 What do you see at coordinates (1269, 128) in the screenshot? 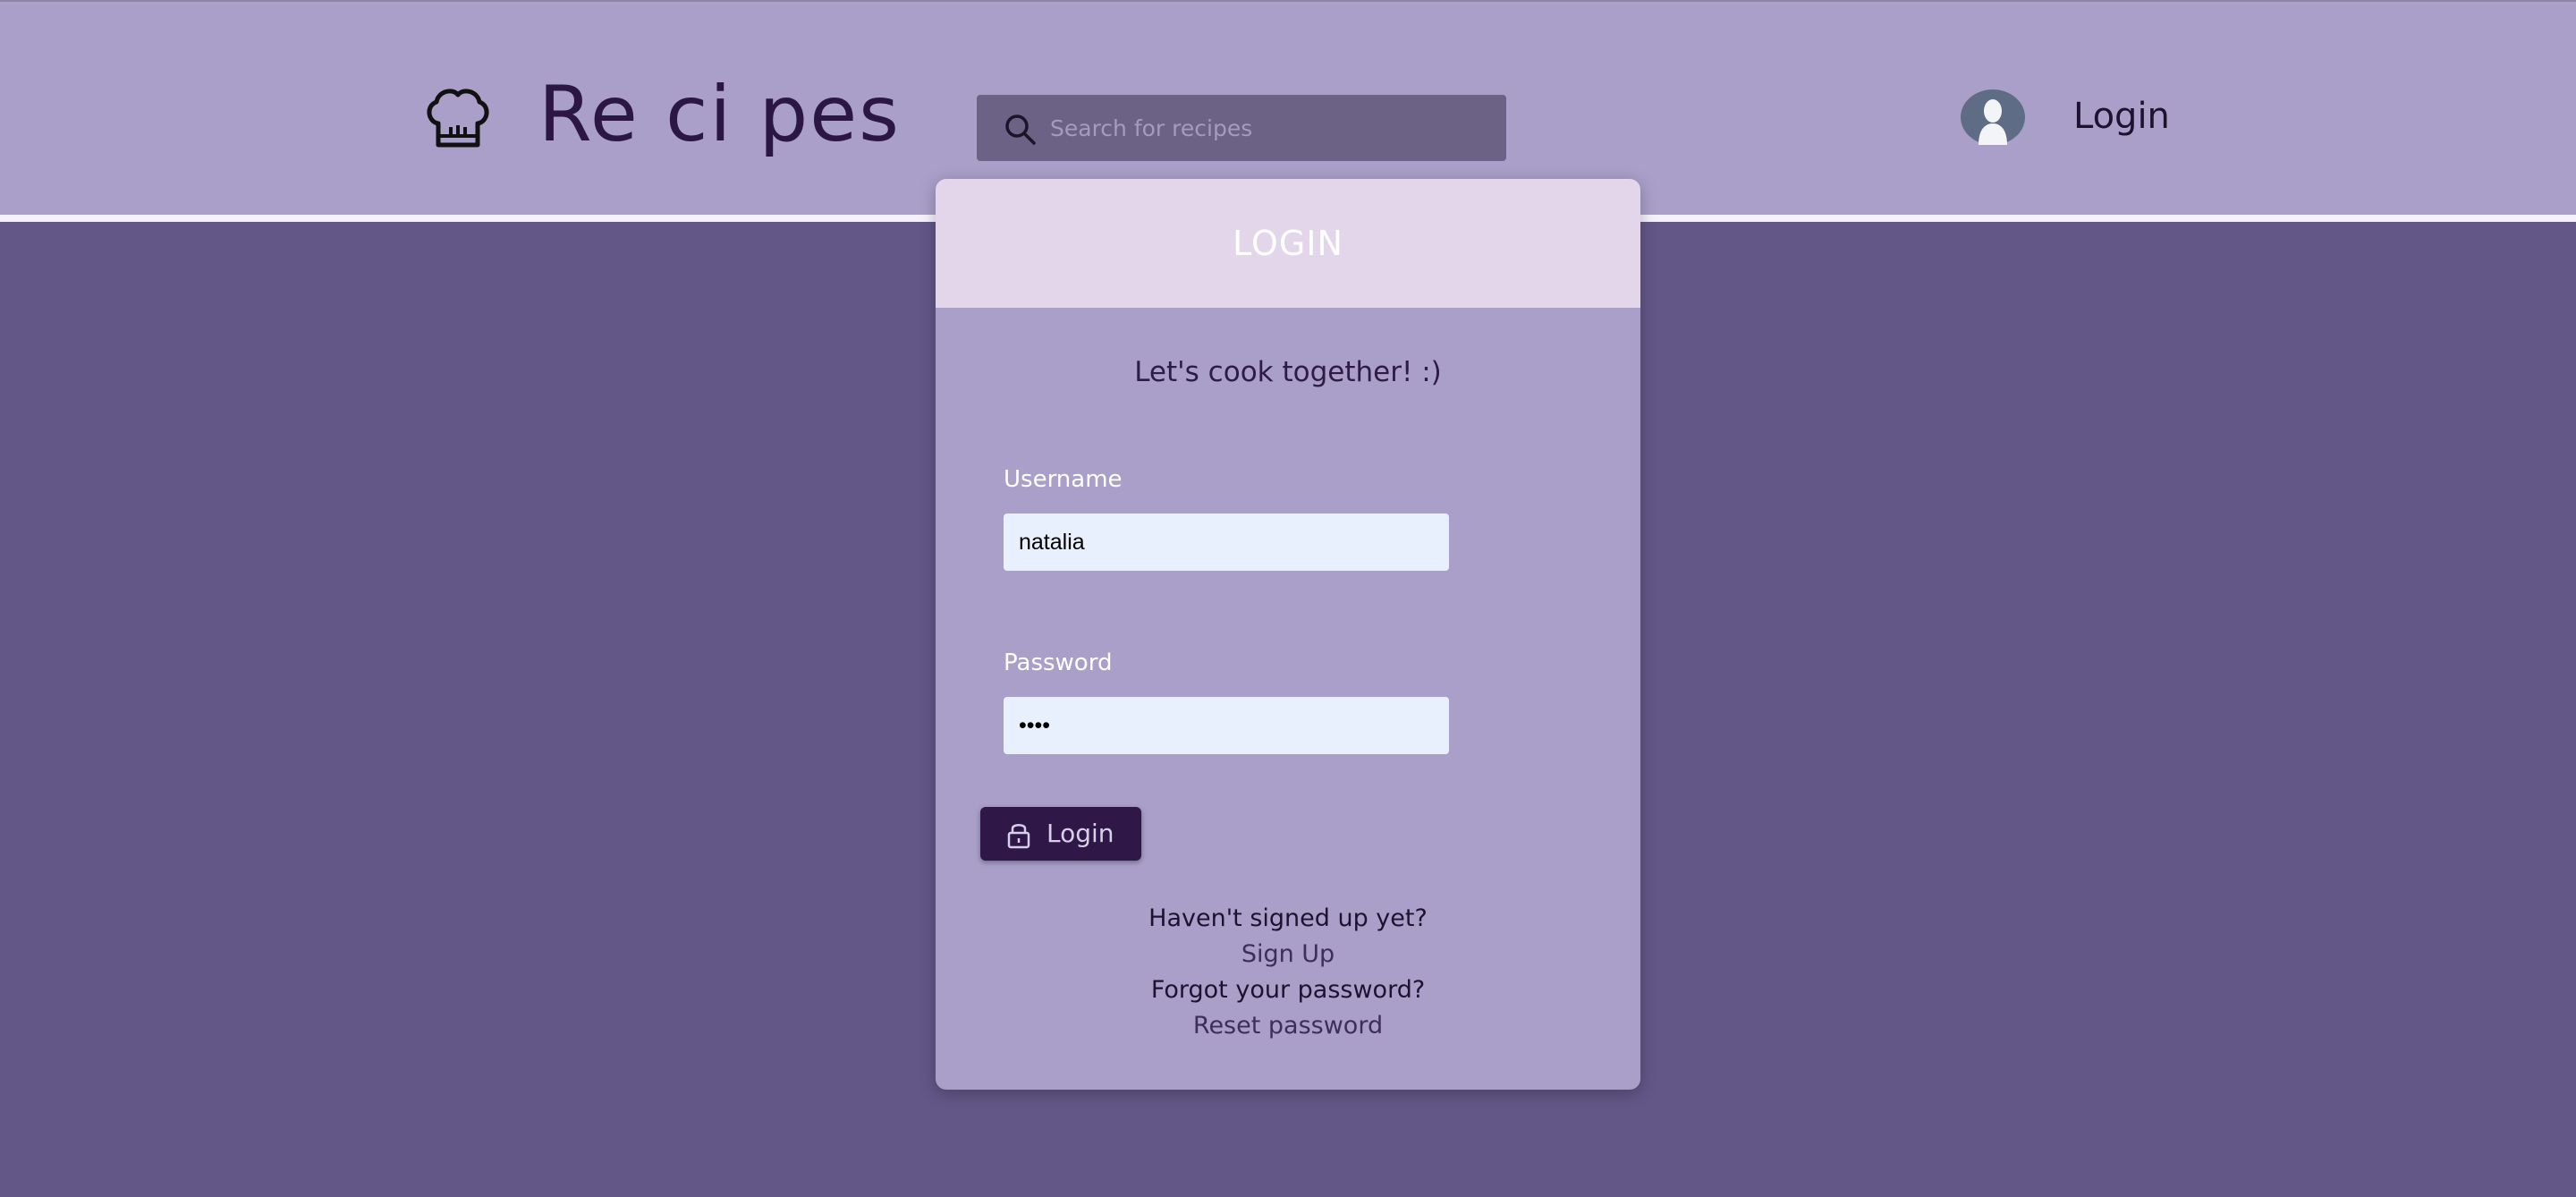
I see `search-input` at bounding box center [1269, 128].